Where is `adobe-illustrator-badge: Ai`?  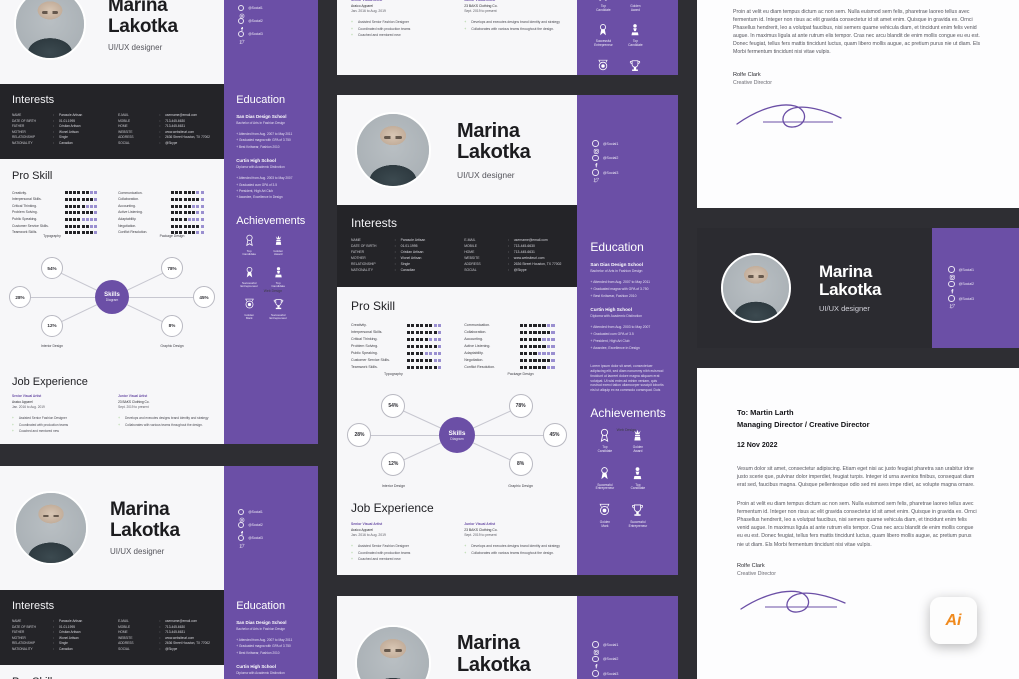 adobe-illustrator-badge: Ai is located at coordinates (953, 620).